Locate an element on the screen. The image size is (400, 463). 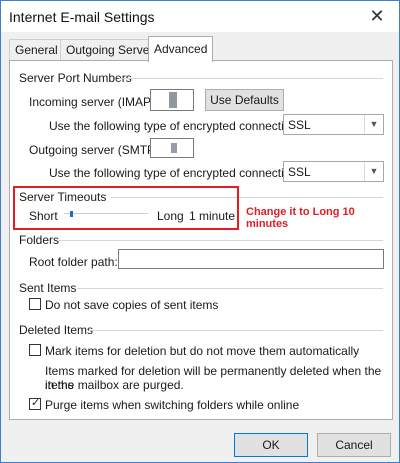
close-icon: ✕ is located at coordinates (377, 16).